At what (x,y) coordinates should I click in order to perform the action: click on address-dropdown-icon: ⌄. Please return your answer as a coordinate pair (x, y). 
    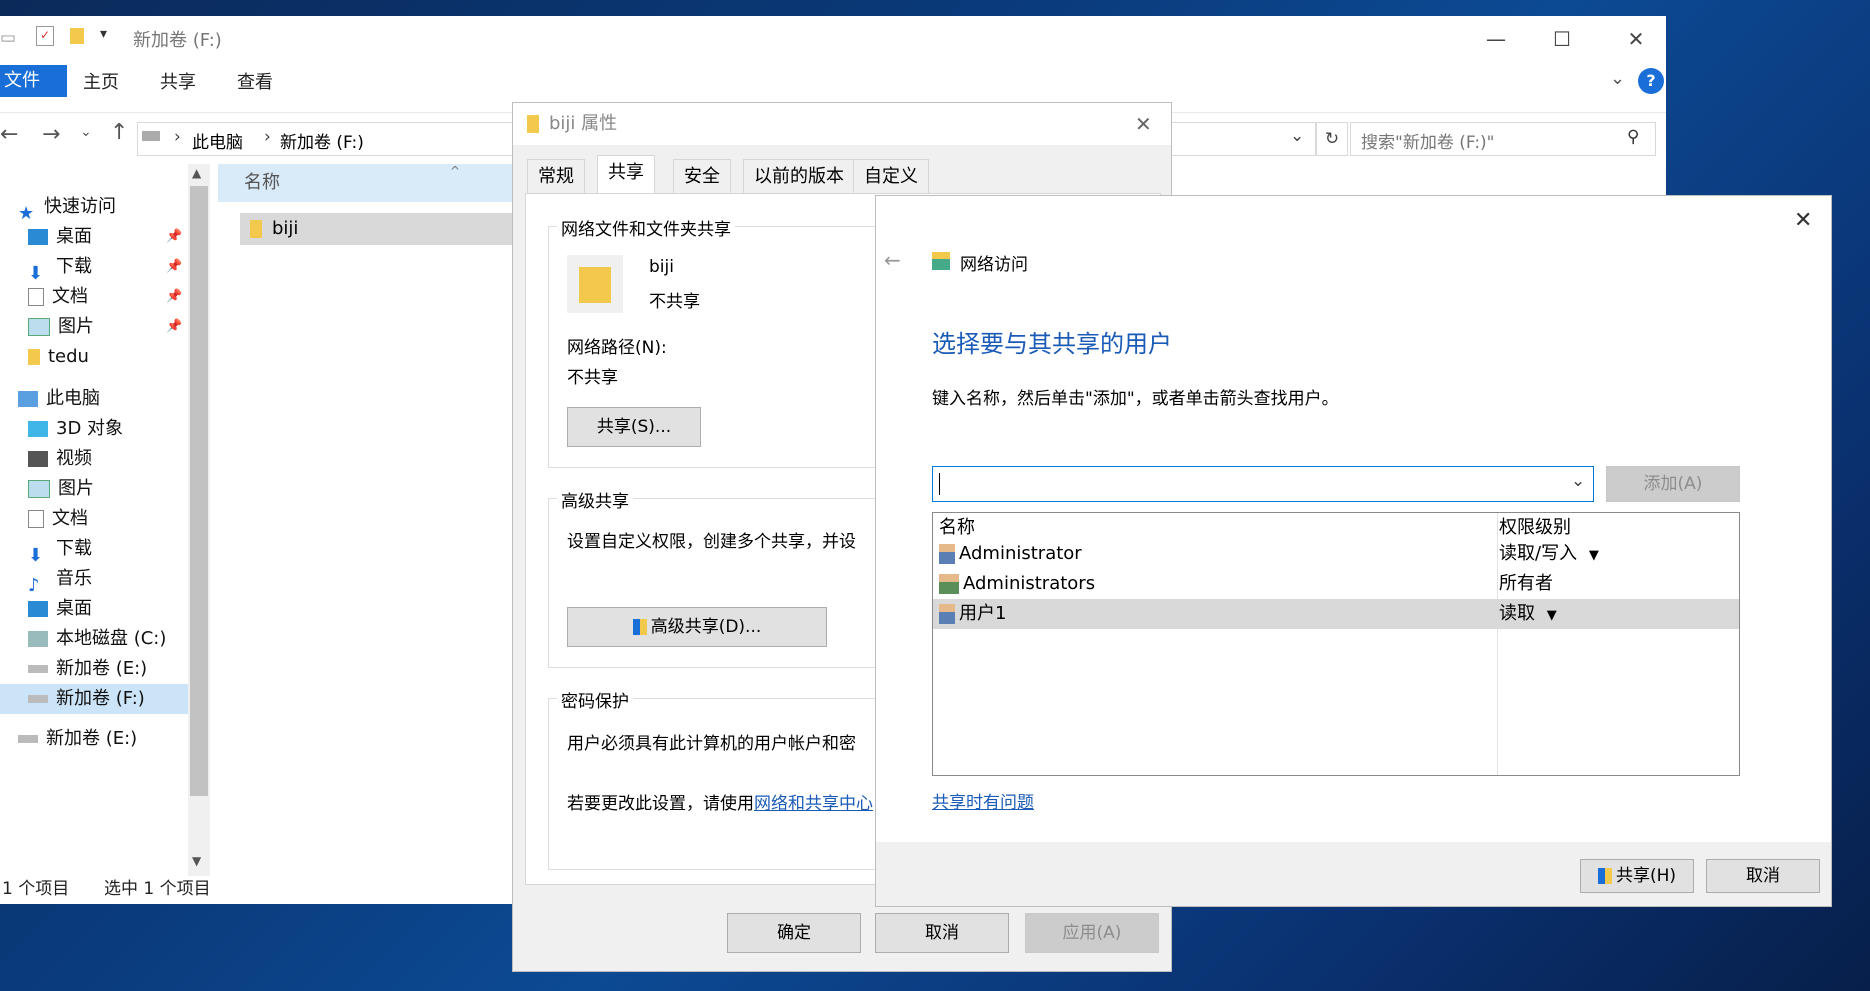
    Looking at the image, I should click on (1297, 136).